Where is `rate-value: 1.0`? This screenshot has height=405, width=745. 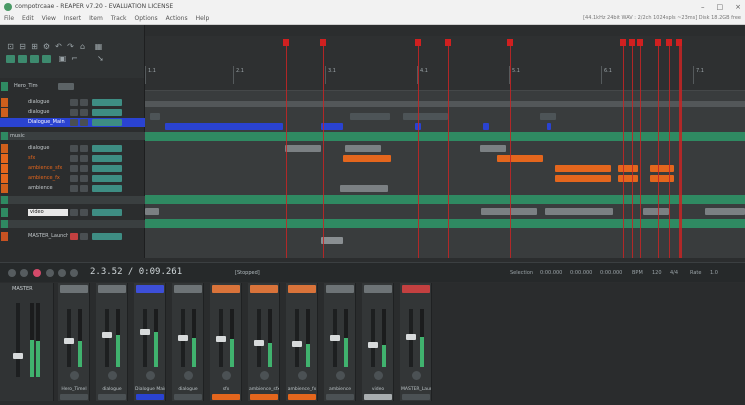
rate-value: 1.0 is located at coordinates (714, 273).